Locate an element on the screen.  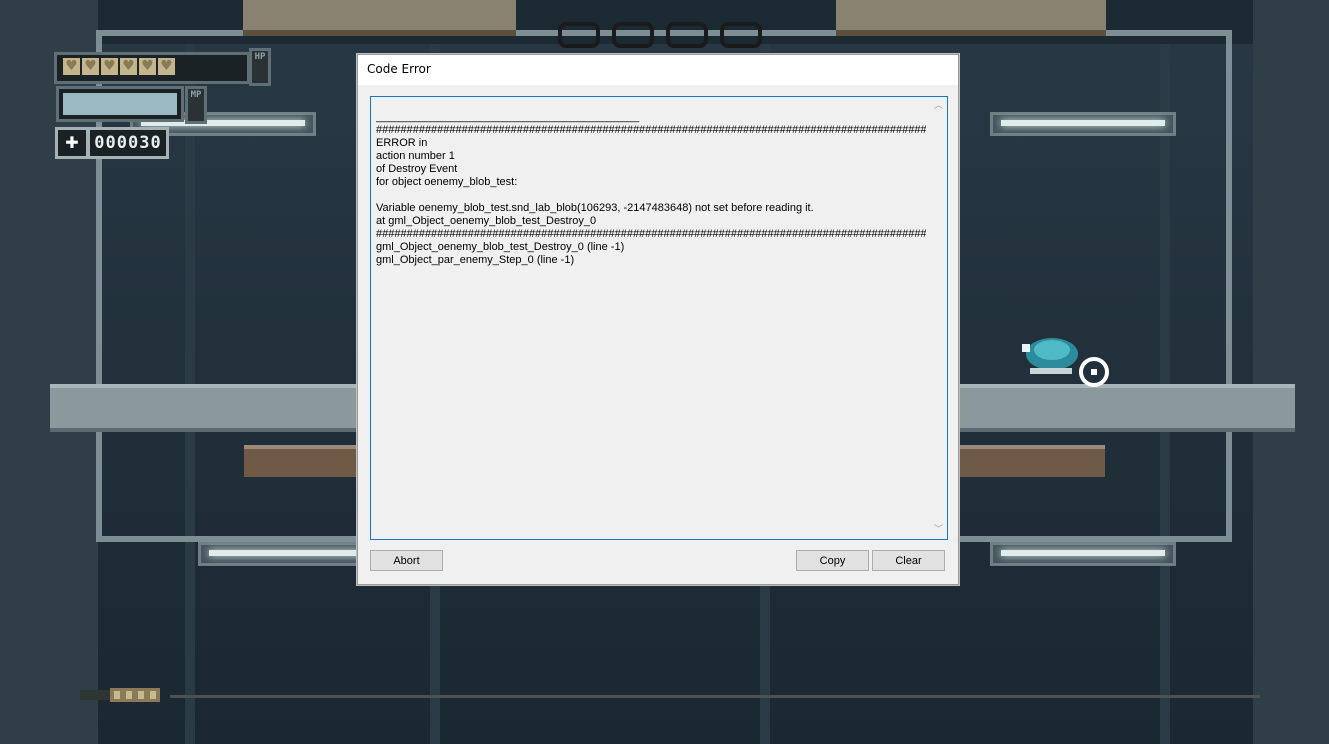
drill-icon is located at coordinates (120, 695).